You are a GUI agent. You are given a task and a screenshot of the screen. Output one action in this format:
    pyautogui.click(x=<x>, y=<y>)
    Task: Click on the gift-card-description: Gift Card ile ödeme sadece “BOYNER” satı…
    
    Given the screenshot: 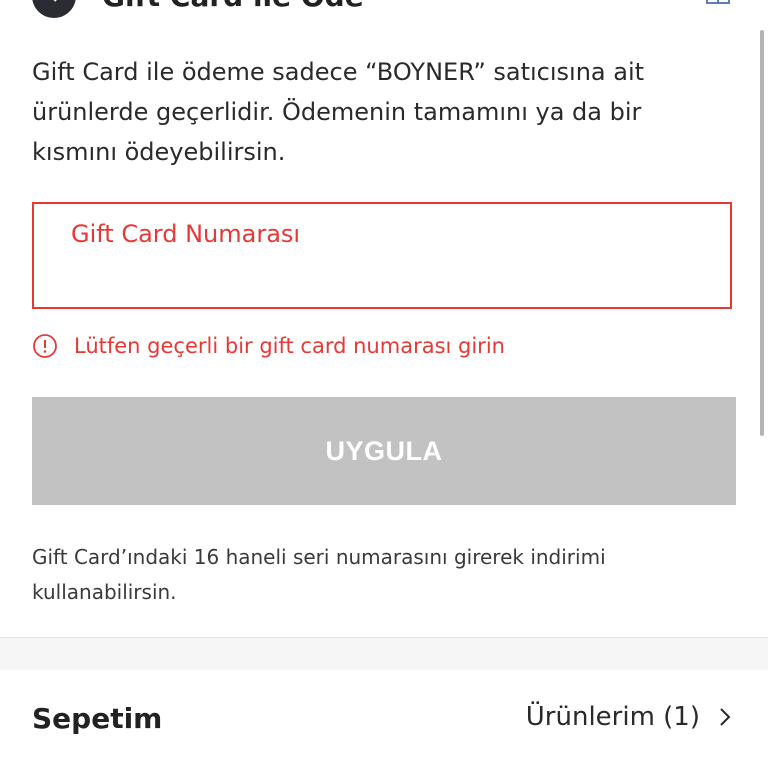 What is the action you would take?
    pyautogui.click(x=338, y=112)
    